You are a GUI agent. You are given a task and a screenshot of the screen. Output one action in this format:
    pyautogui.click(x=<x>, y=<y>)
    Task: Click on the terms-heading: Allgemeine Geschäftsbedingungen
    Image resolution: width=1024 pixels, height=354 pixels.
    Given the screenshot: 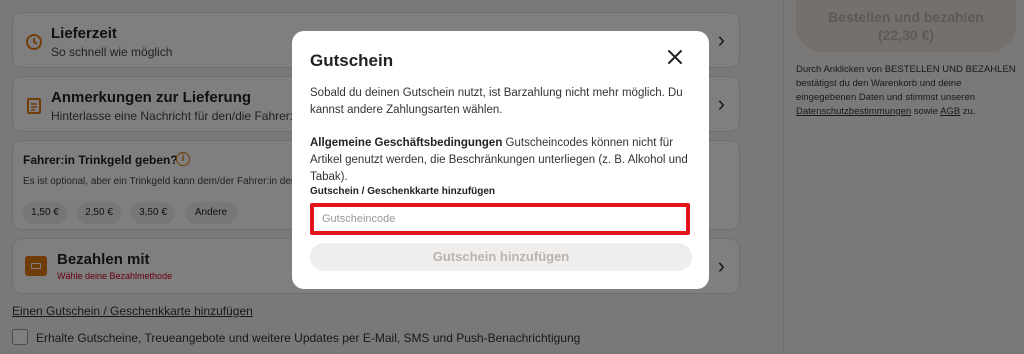 What is the action you would take?
    pyautogui.click(x=406, y=143)
    